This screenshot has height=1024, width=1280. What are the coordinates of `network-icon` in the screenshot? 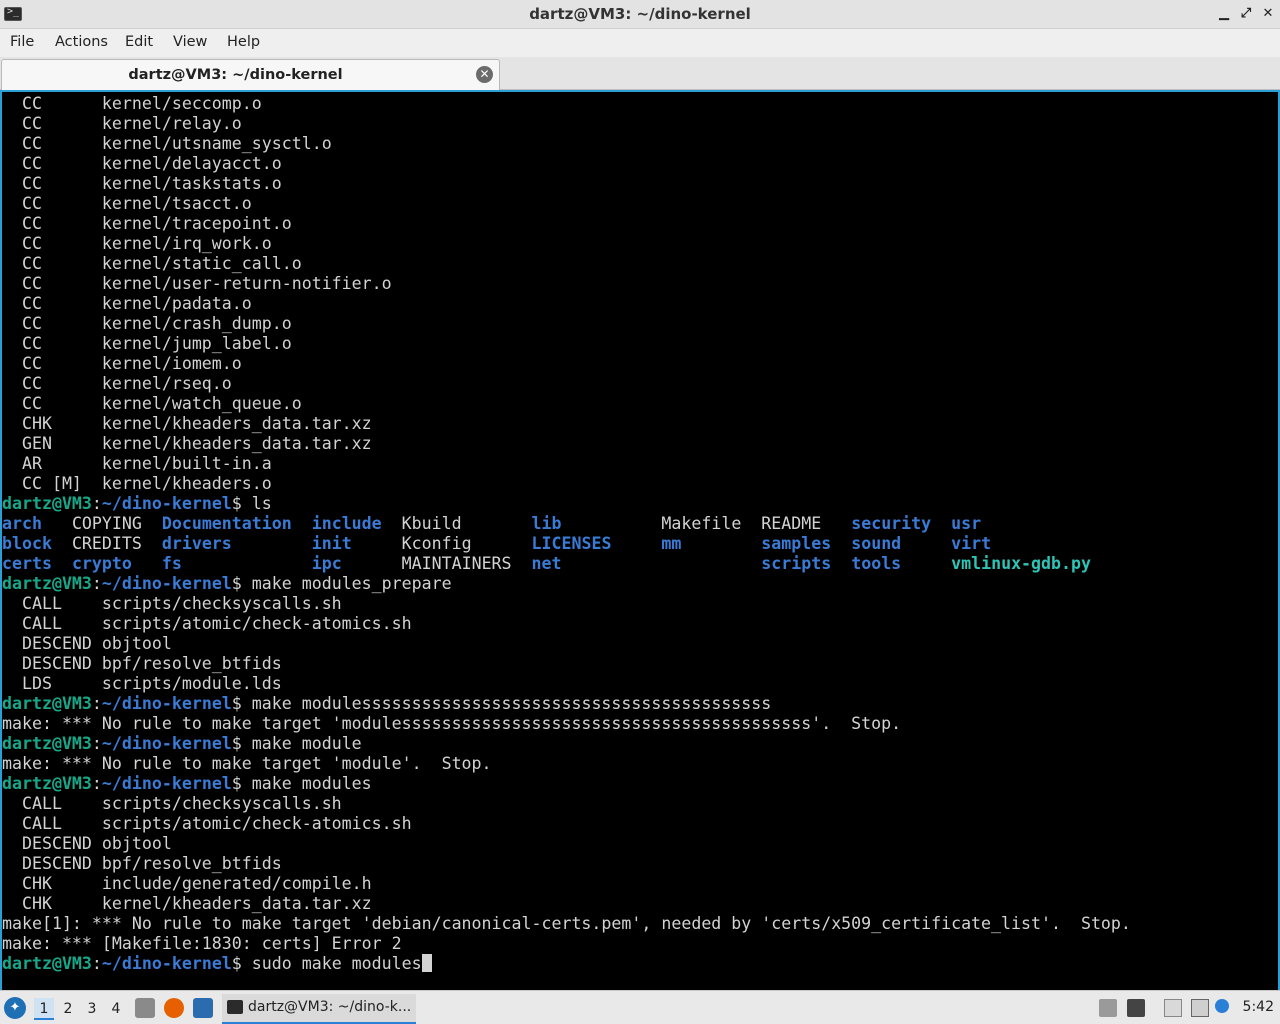 It's located at (1200, 1008).